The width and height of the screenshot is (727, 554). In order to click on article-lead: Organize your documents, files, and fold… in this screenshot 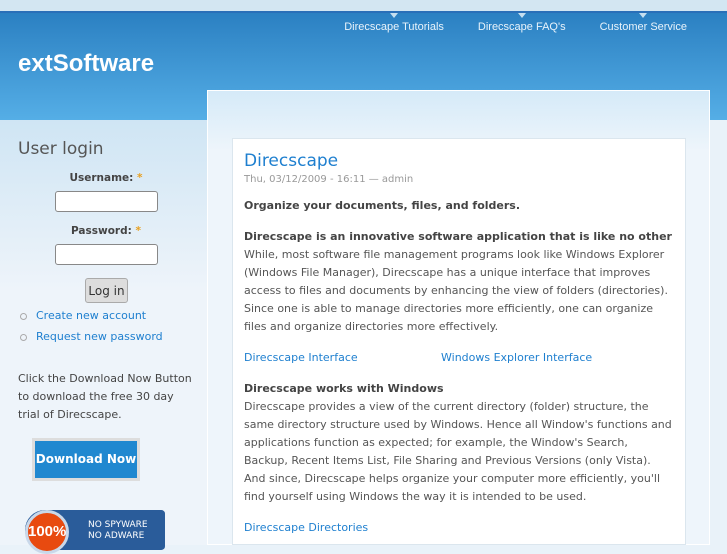, I will do `click(382, 205)`.